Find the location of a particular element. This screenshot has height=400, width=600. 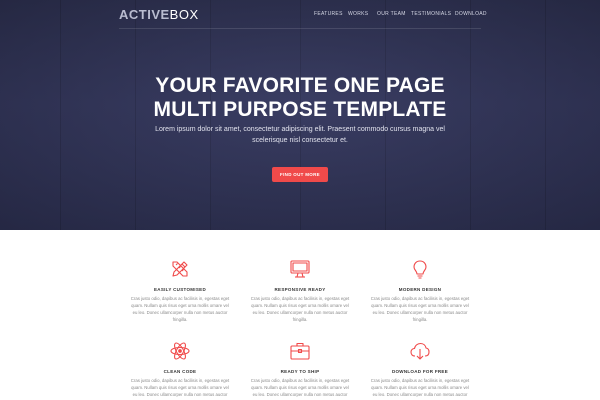

nav-download: DOWNLOAD is located at coordinates (471, 14).